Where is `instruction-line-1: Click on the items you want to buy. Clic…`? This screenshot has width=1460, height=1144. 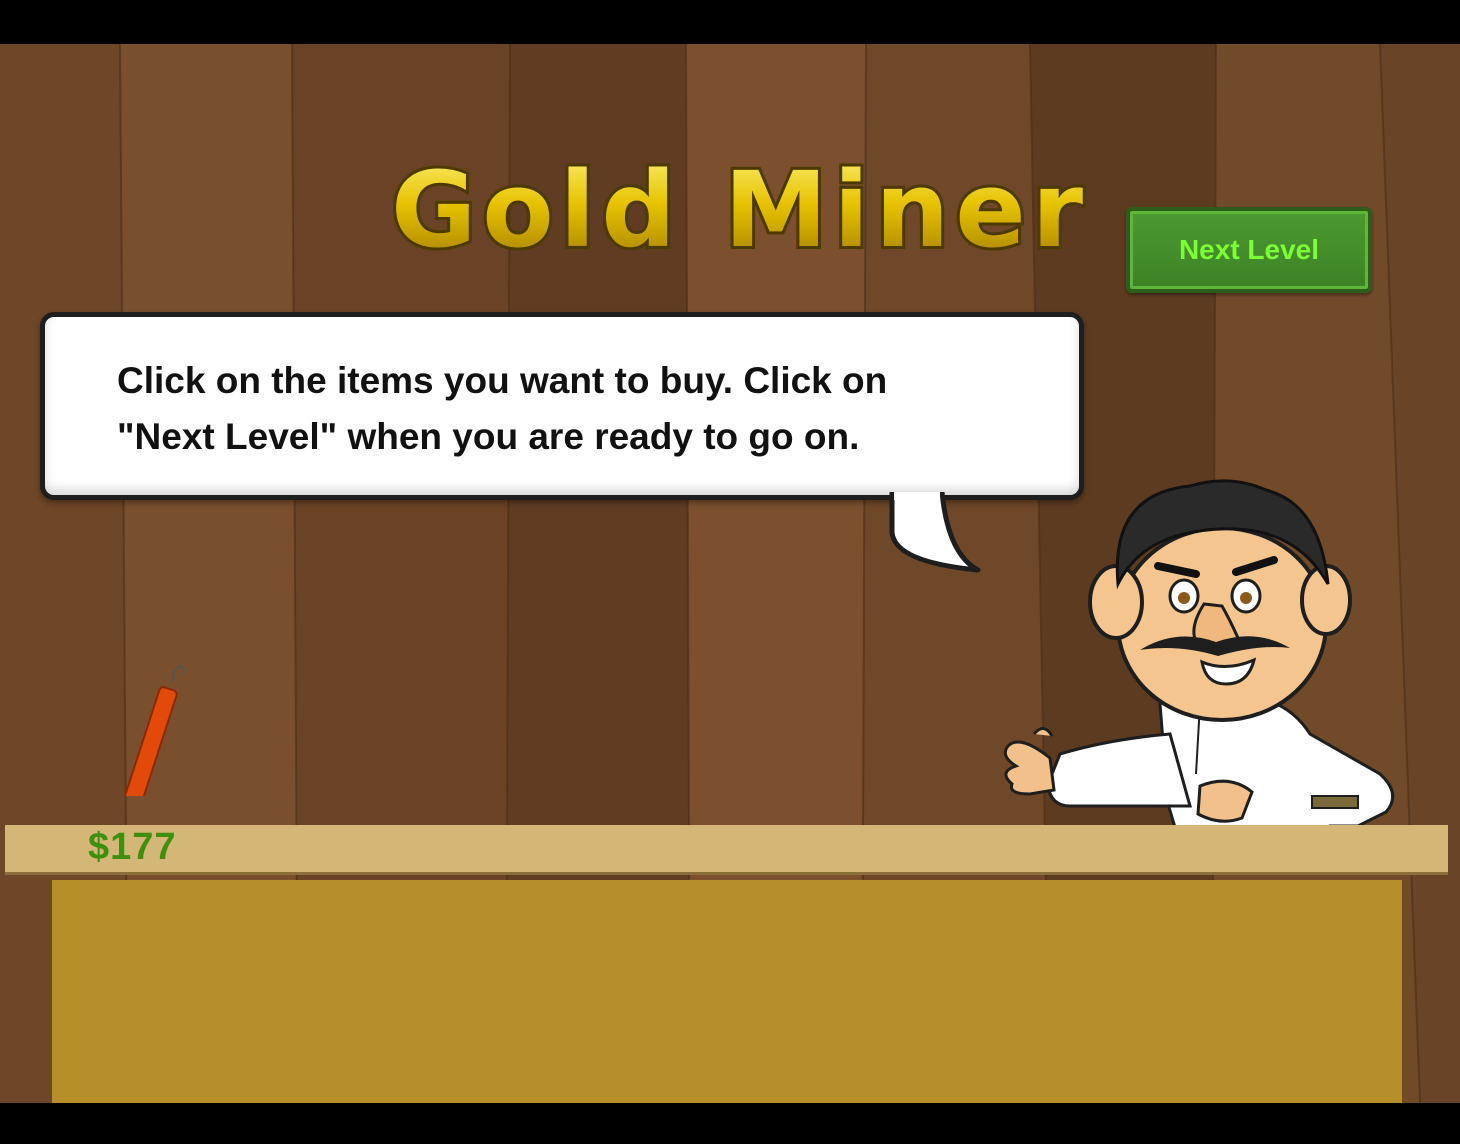
instruction-line-1: Click on the items you want to buy. Clic… is located at coordinates (502, 380).